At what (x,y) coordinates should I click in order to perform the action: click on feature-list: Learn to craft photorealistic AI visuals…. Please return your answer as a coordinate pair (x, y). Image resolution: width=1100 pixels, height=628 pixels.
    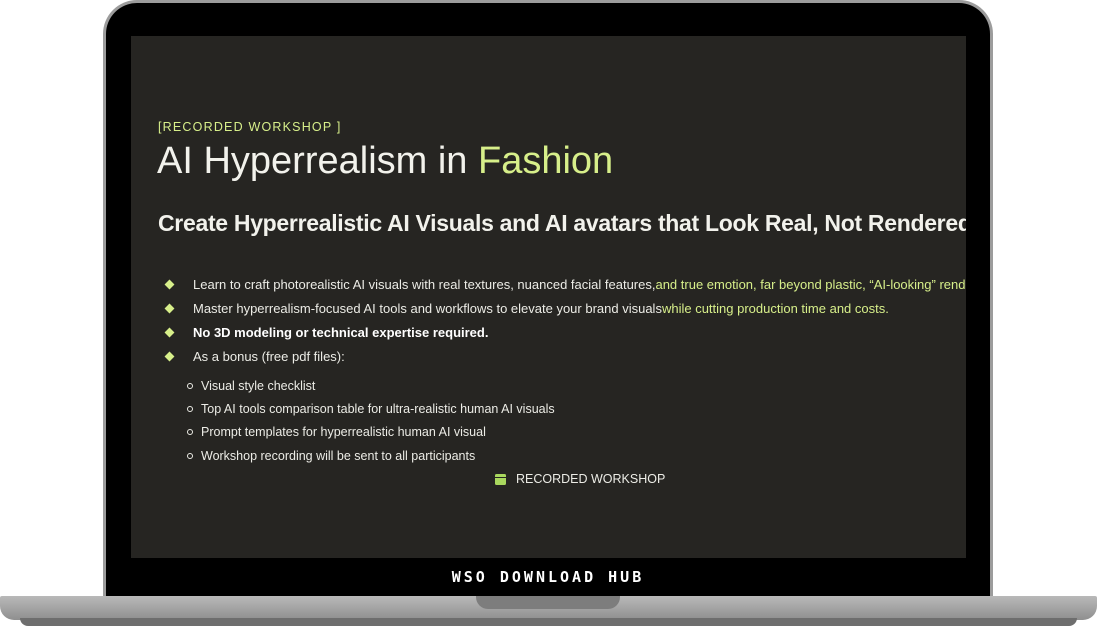
    Looking at the image, I should click on (565, 320).